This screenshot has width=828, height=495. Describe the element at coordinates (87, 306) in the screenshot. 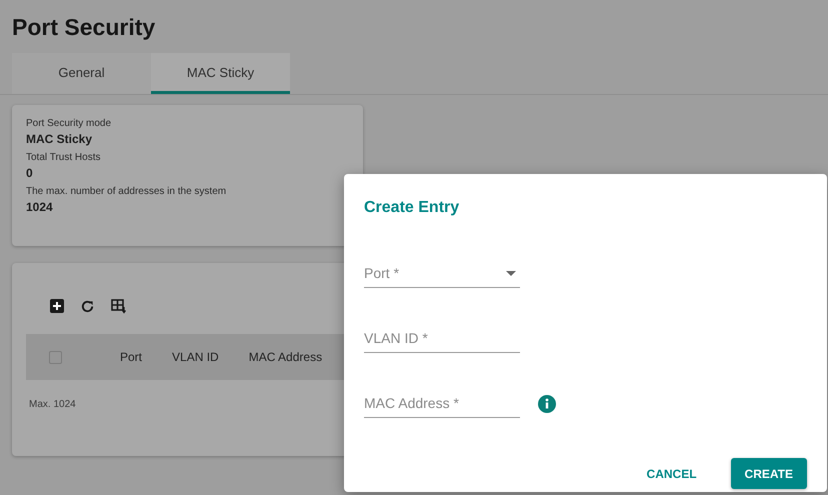

I see `refresh-icon` at that location.